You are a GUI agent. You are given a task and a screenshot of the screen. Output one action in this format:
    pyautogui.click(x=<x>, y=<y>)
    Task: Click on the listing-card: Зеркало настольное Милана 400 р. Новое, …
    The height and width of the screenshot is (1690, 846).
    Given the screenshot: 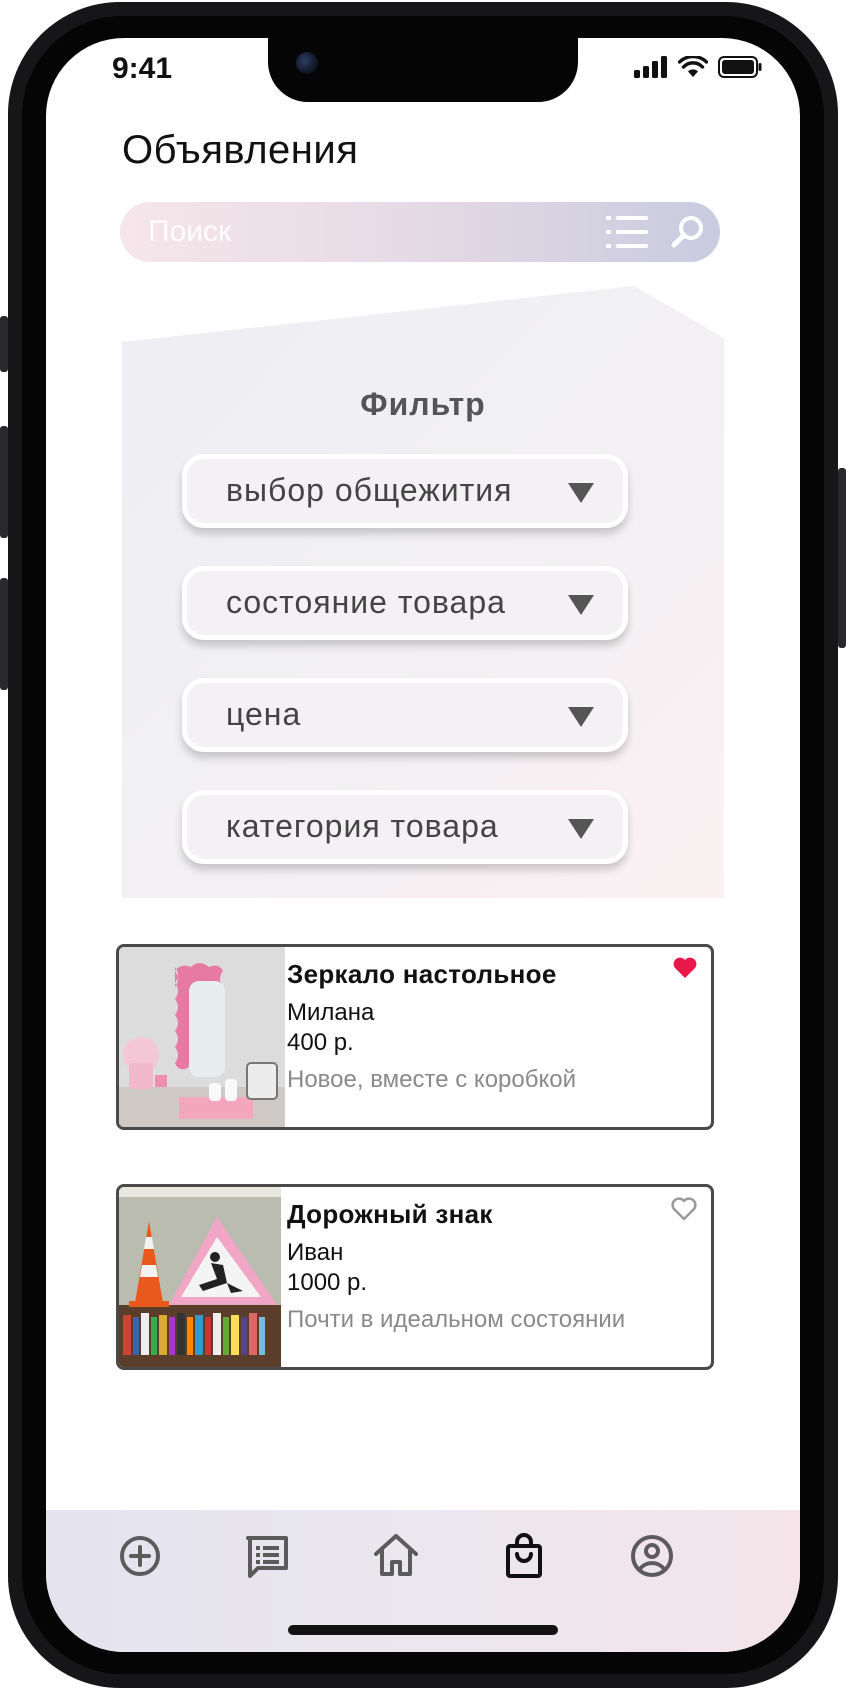 What is the action you would take?
    pyautogui.click(x=415, y=1037)
    